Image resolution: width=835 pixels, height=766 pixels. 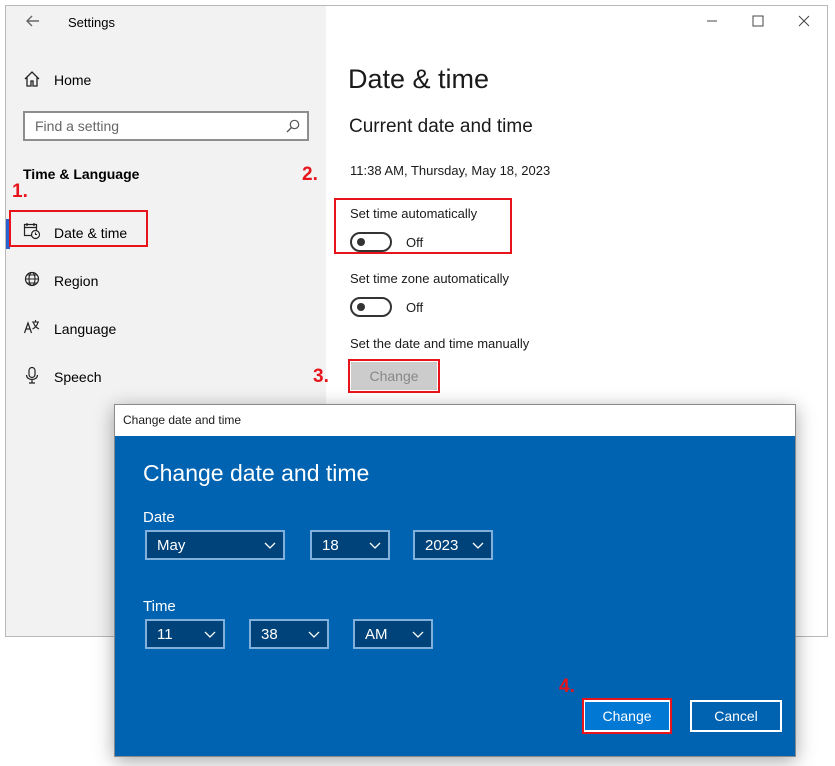 What do you see at coordinates (34, 281) in the screenshot?
I see `globe-icon` at bounding box center [34, 281].